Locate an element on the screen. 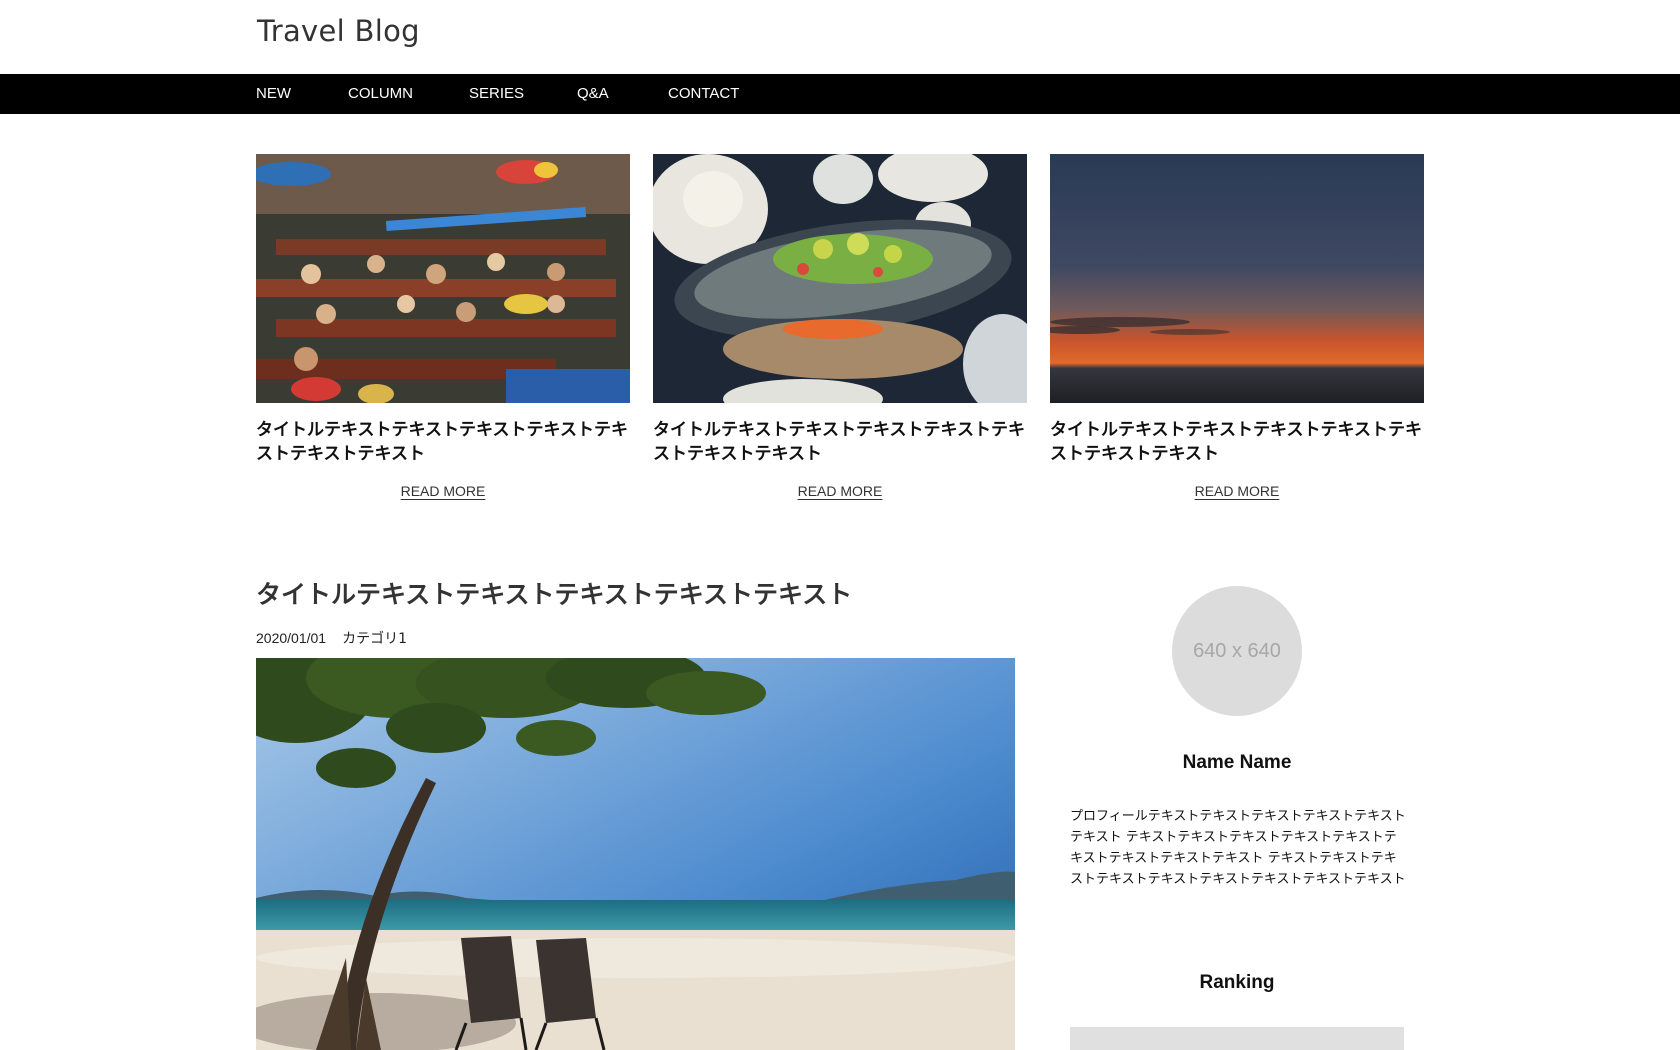  avatar-placeholder-text: 640 x 640 is located at coordinates (1237, 650).